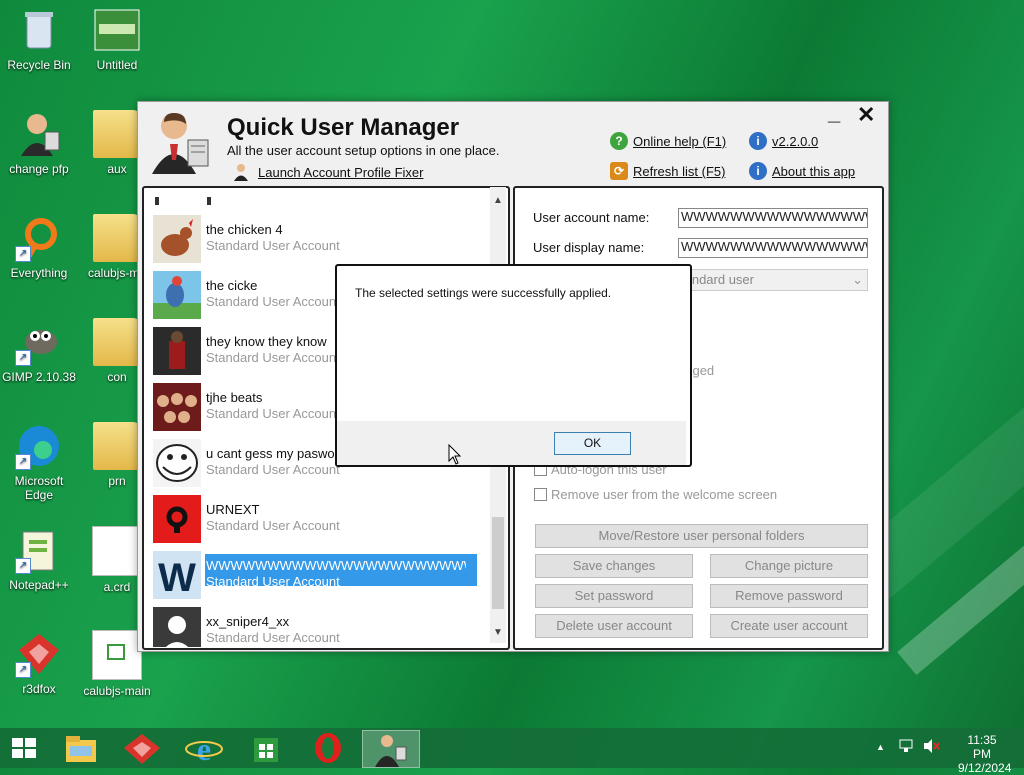 The image size is (1024, 775). I want to click on about-link: About this app, so click(813, 171).